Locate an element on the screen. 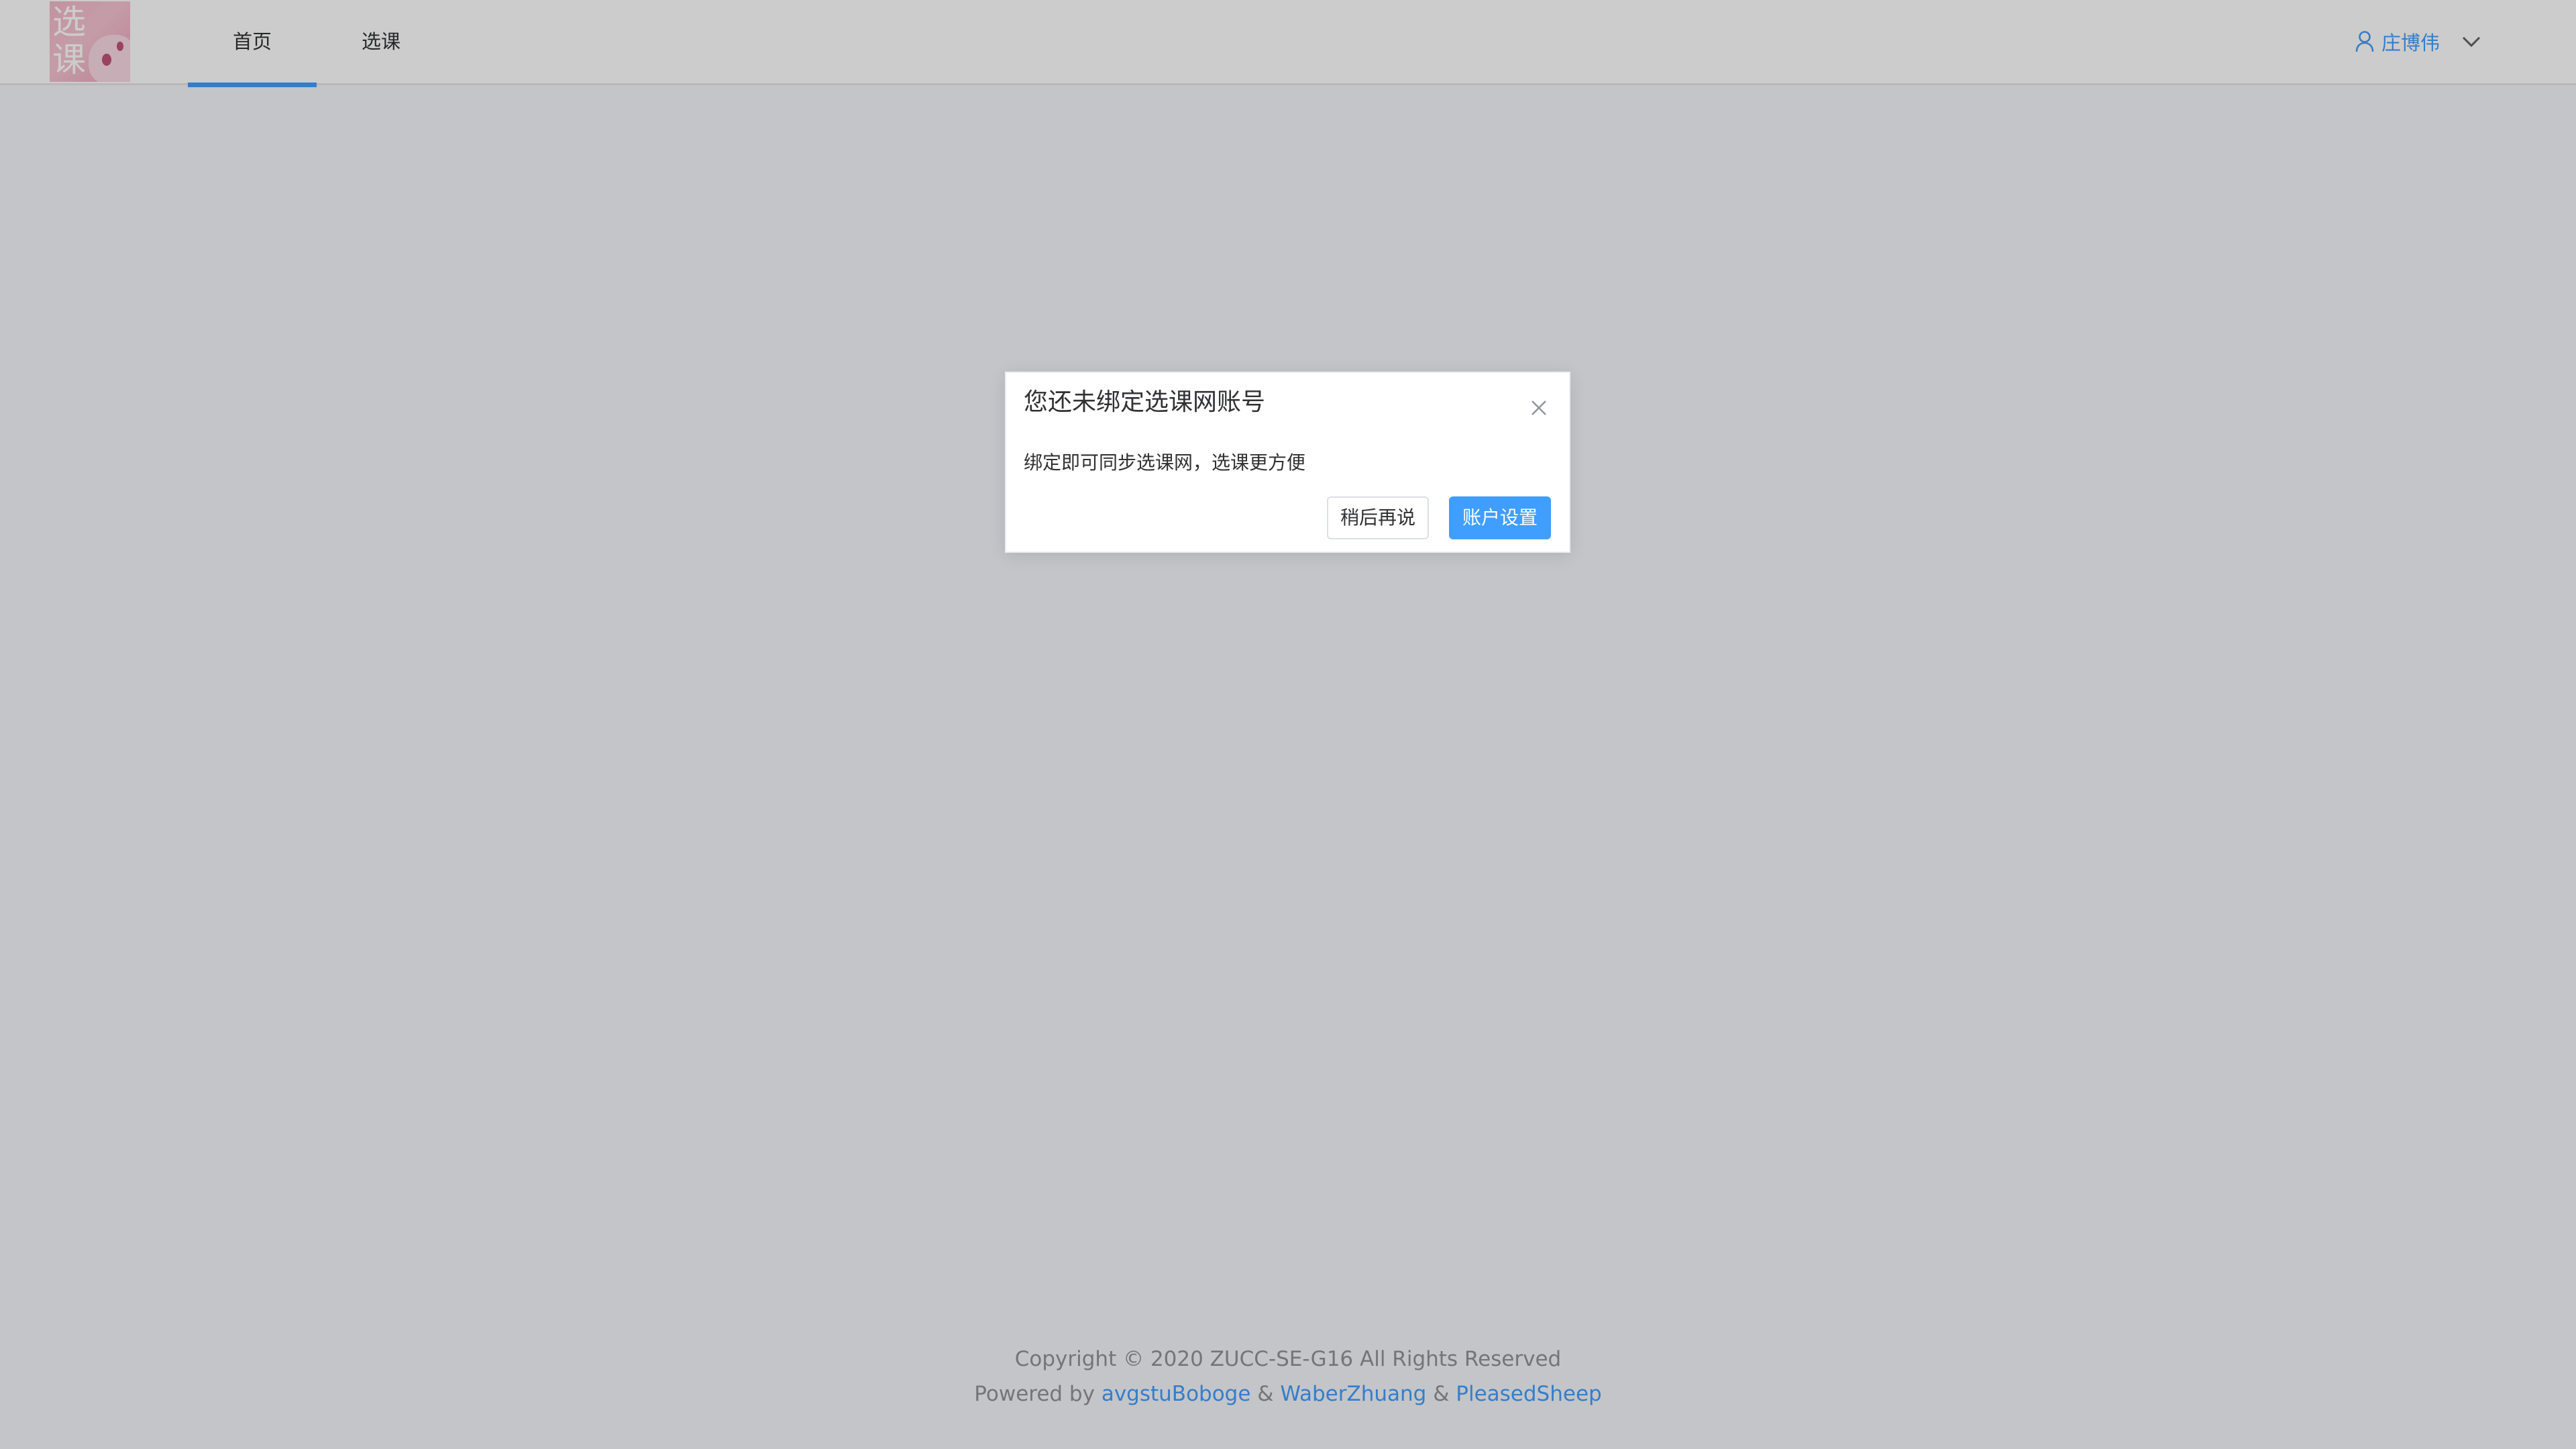 Image resolution: width=2576 pixels, height=1449 pixels. dialog-title: 您还未绑定选课网账号 is located at coordinates (1145, 402).